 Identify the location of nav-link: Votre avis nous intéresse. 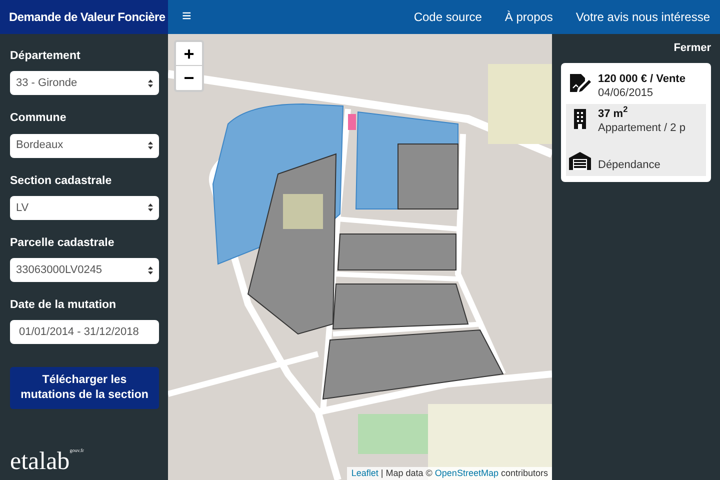
(643, 17).